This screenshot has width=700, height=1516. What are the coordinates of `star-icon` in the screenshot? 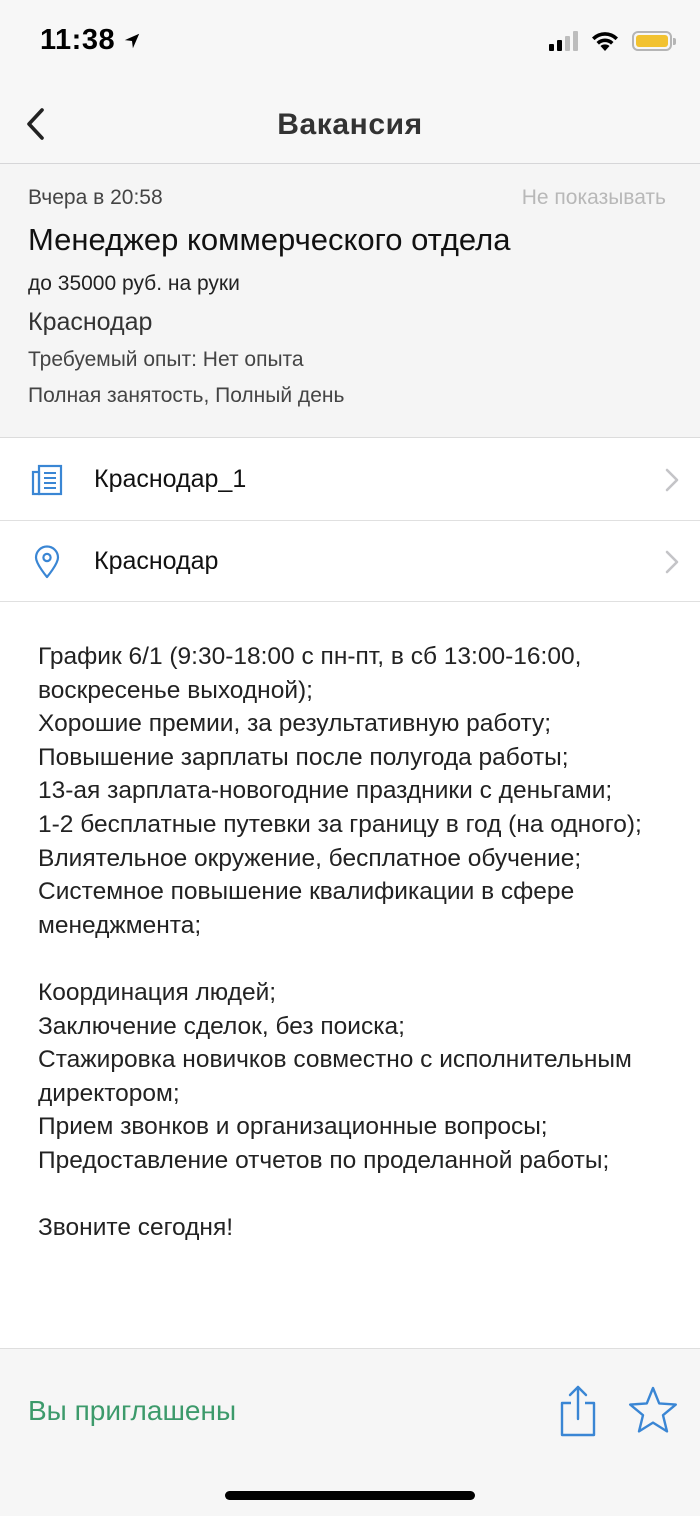 It's located at (653, 1409).